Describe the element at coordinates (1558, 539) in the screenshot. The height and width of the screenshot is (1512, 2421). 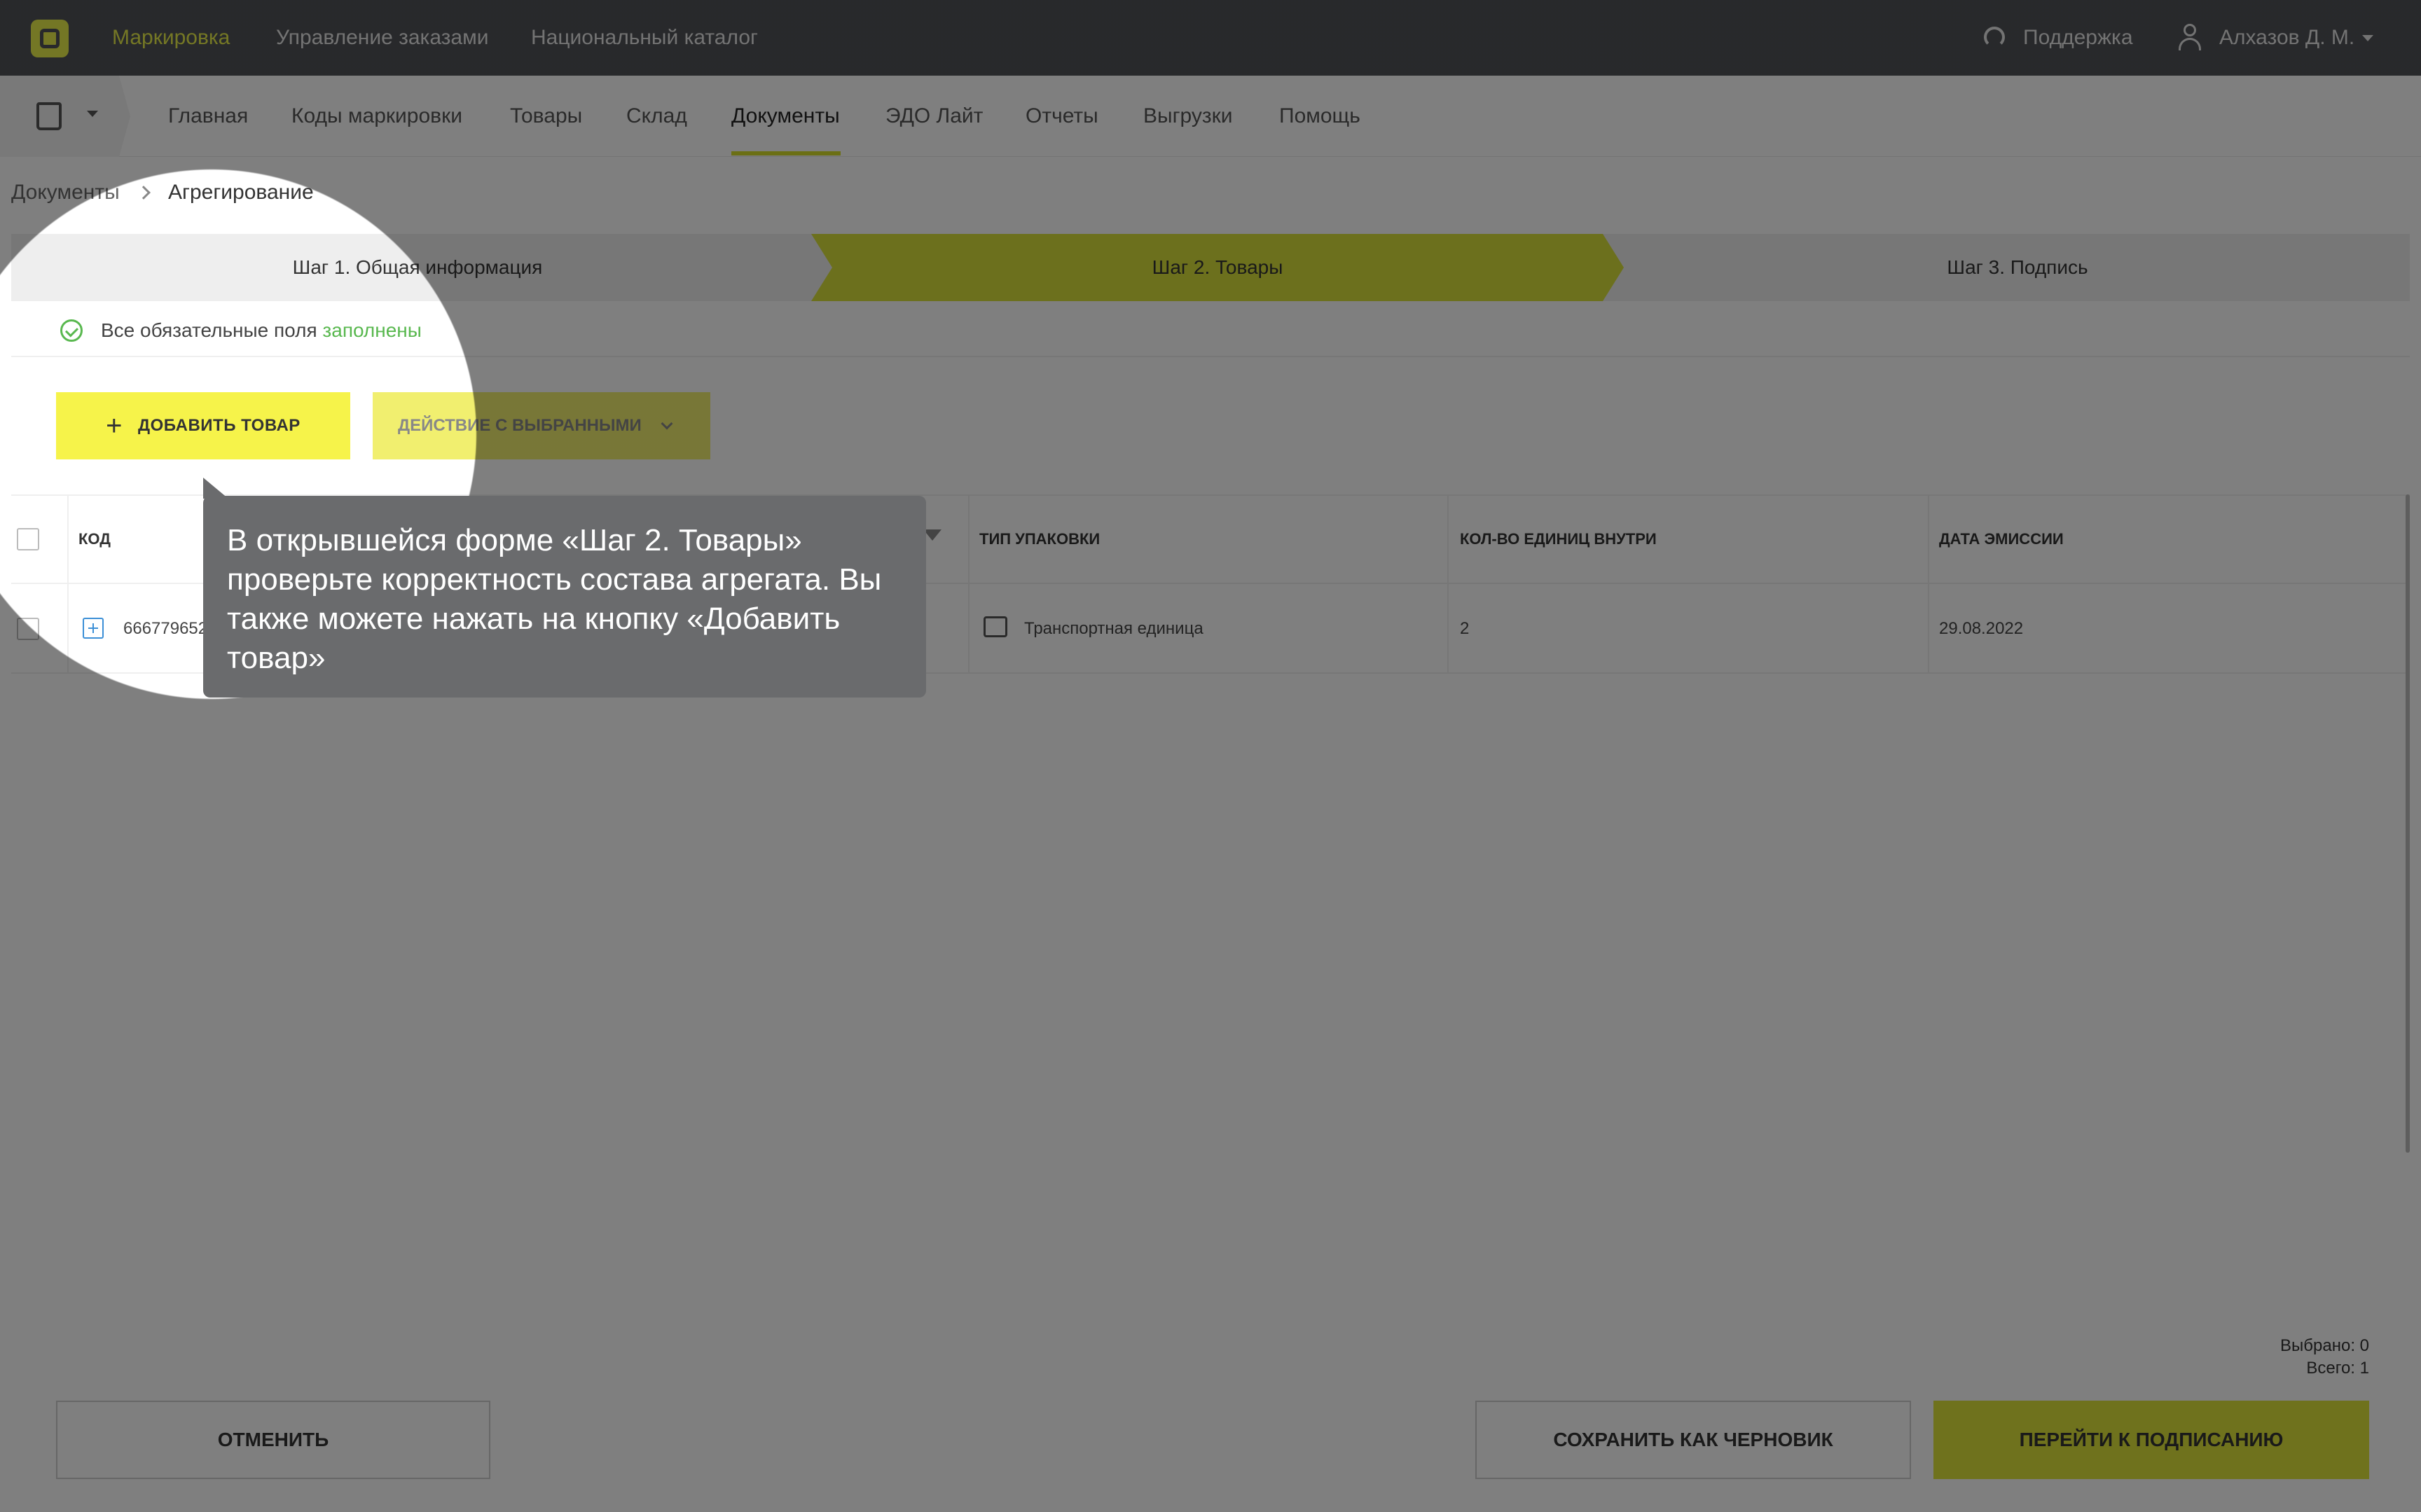
I see `column-header-units-inside: КОЛ-ВО ЕДИНИЦ ВНУТРИ` at that location.